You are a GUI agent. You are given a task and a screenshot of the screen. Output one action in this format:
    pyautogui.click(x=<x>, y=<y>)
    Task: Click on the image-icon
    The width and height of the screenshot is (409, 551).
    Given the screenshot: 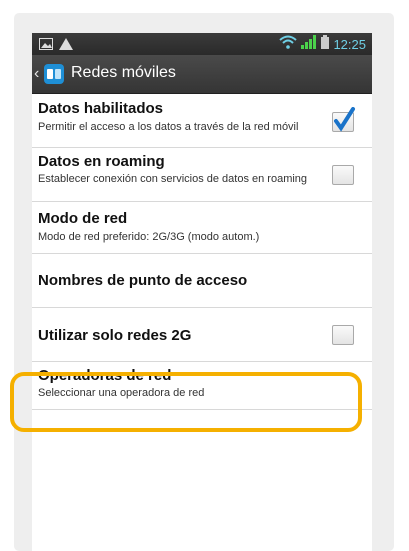 What is the action you would take?
    pyautogui.click(x=46, y=44)
    